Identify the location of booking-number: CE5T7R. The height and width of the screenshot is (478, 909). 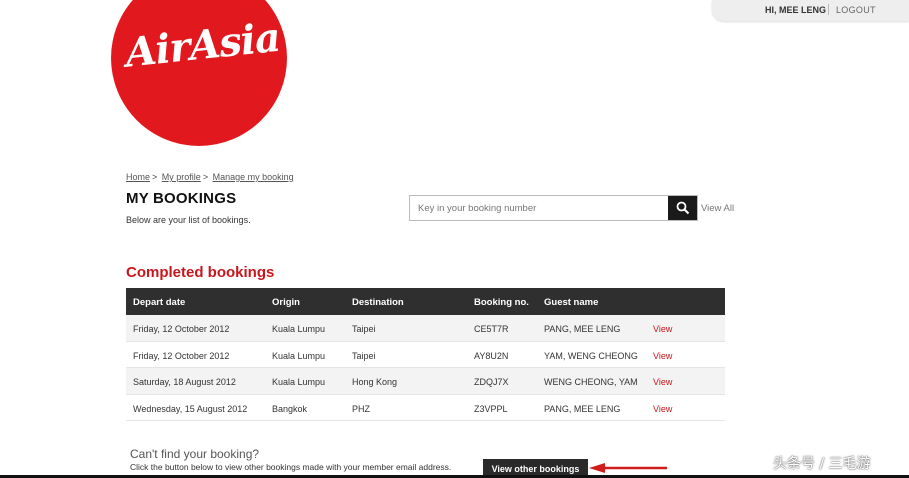
(491, 329).